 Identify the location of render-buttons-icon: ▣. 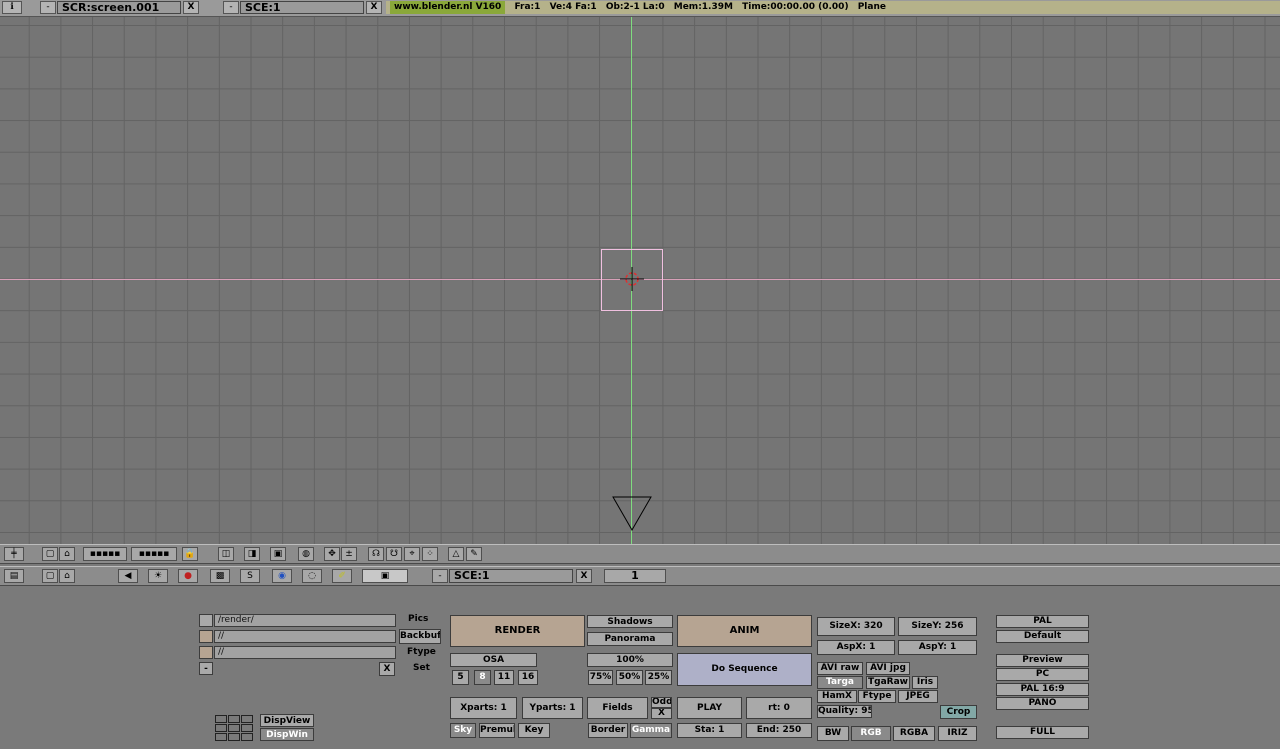
(385, 576).